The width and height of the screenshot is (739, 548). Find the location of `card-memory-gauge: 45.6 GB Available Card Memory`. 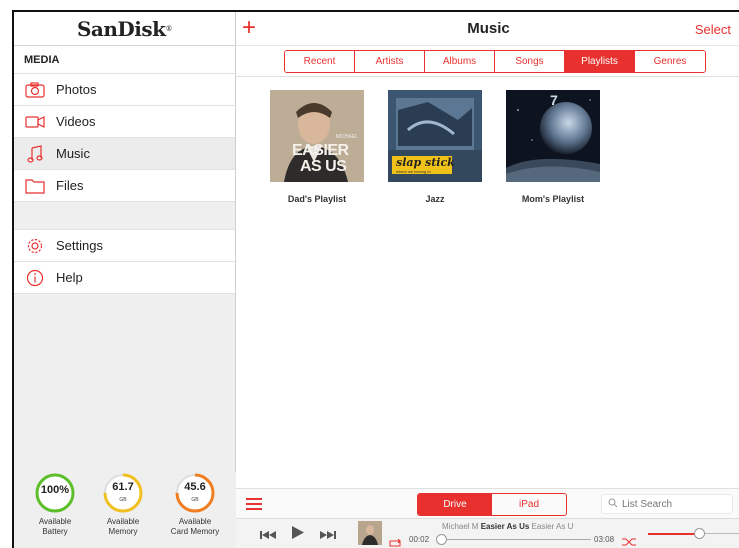

card-memory-gauge: 45.6 GB Available Card Memory is located at coordinates (195, 504).